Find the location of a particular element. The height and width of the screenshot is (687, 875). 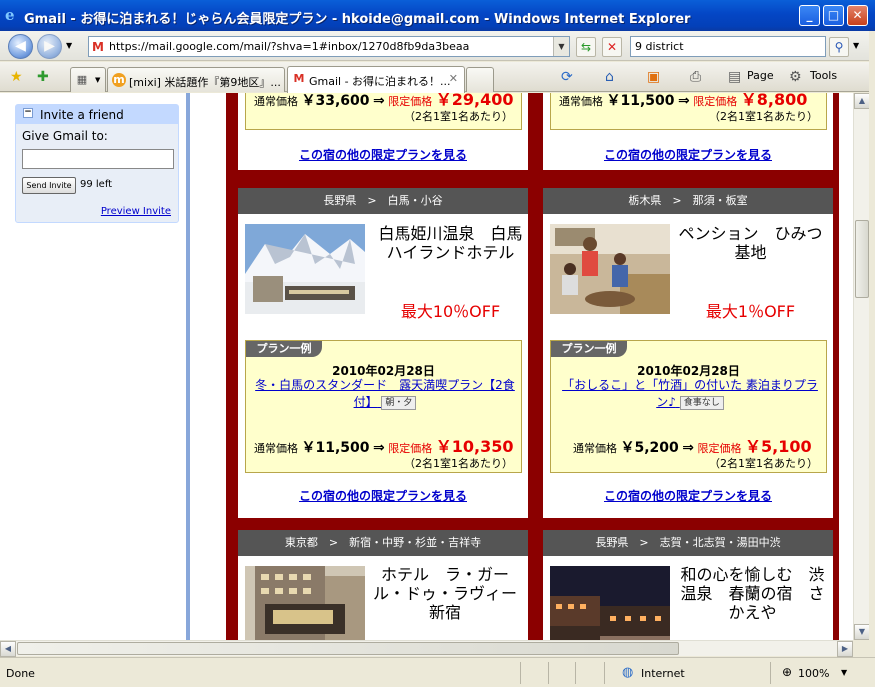

quick-tabs-icon: ▦ is located at coordinates (82, 79).